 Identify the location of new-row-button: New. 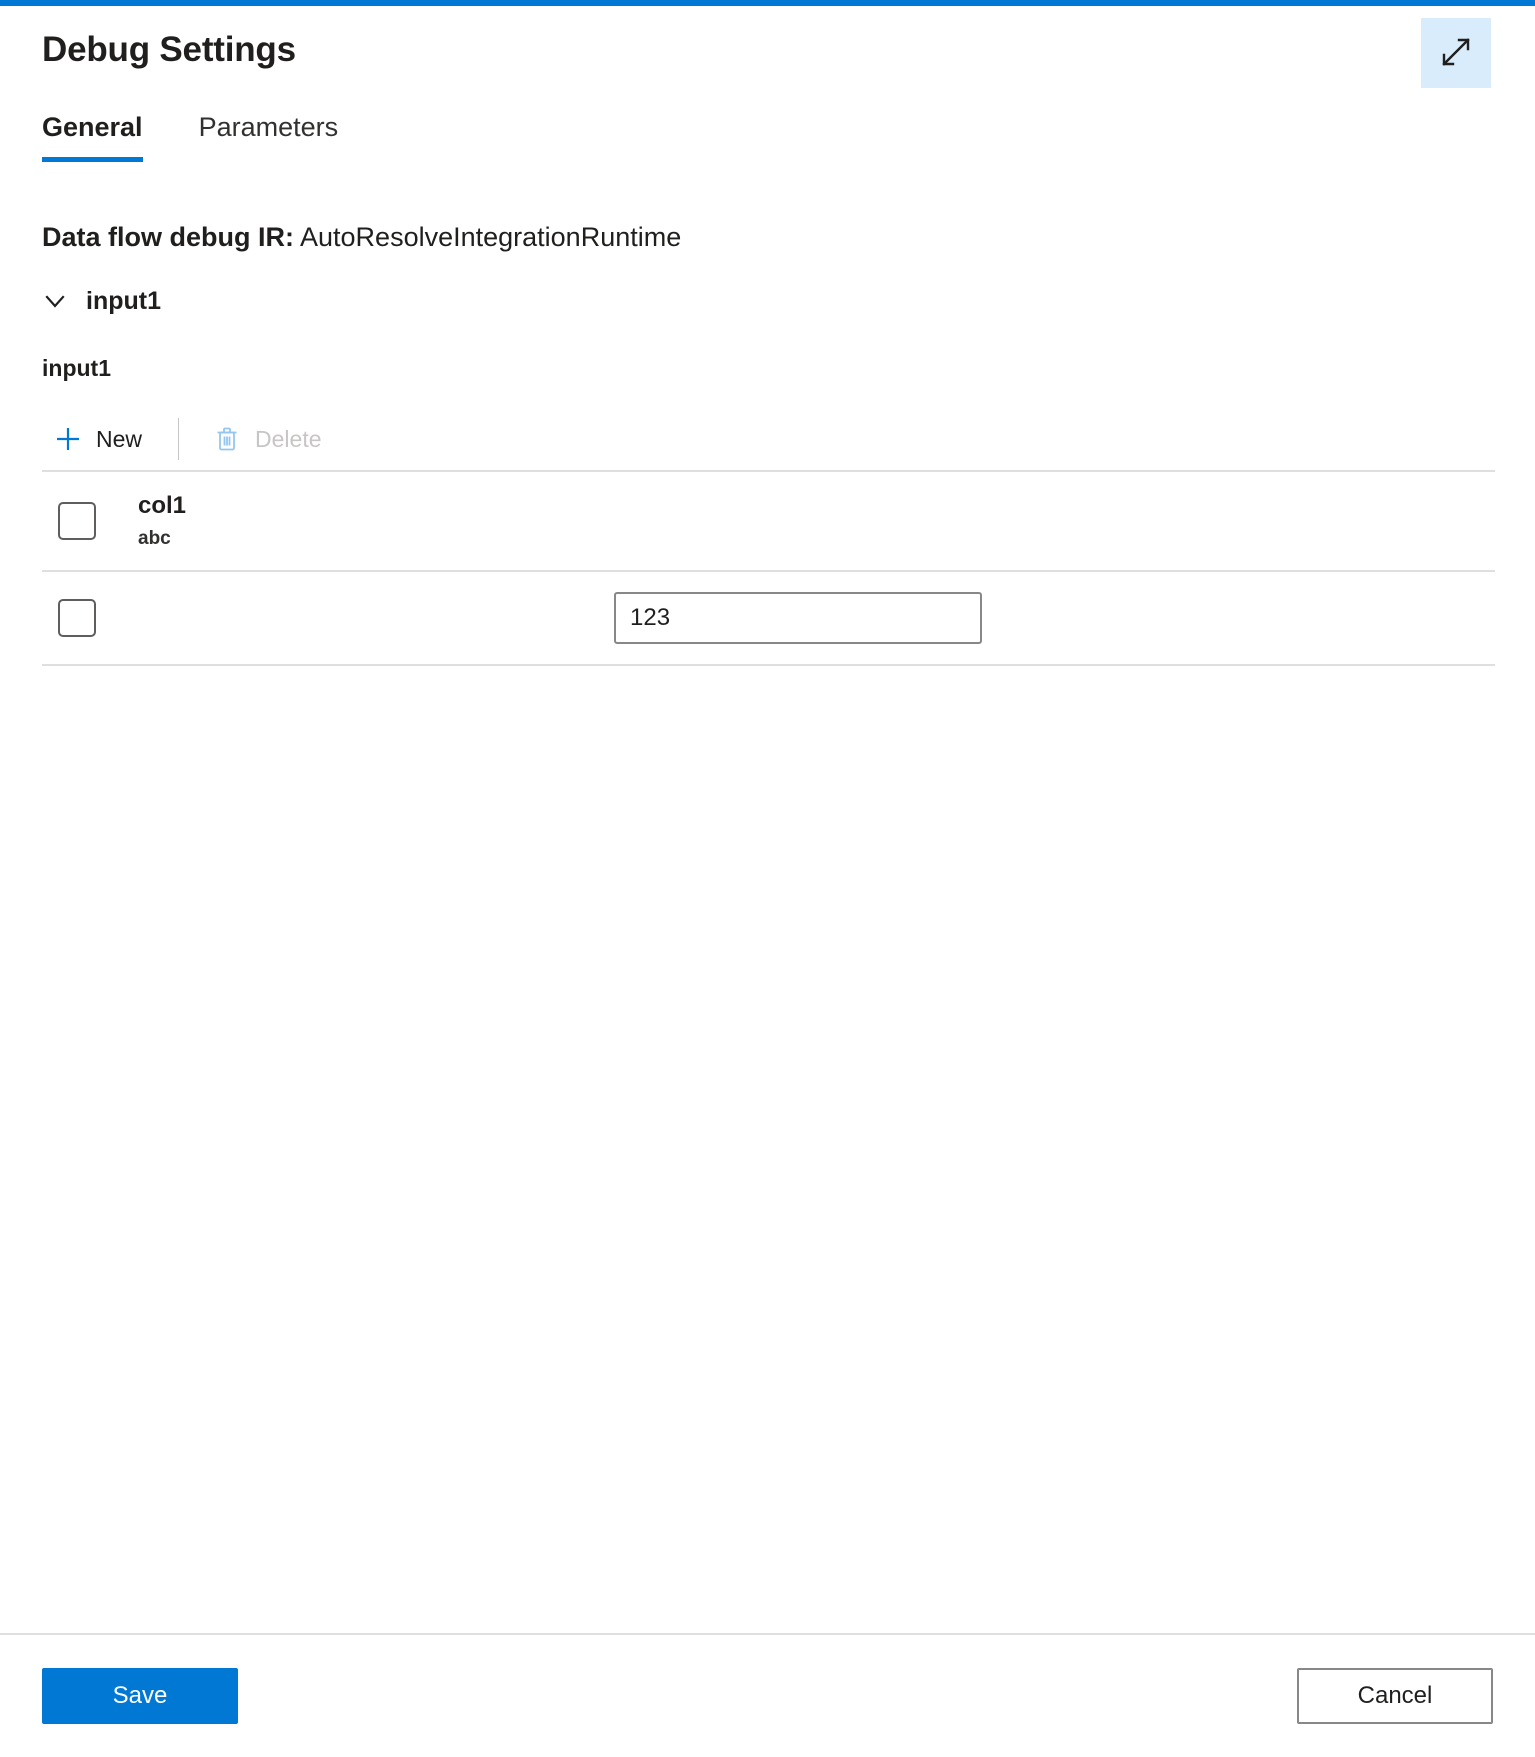
(101, 439).